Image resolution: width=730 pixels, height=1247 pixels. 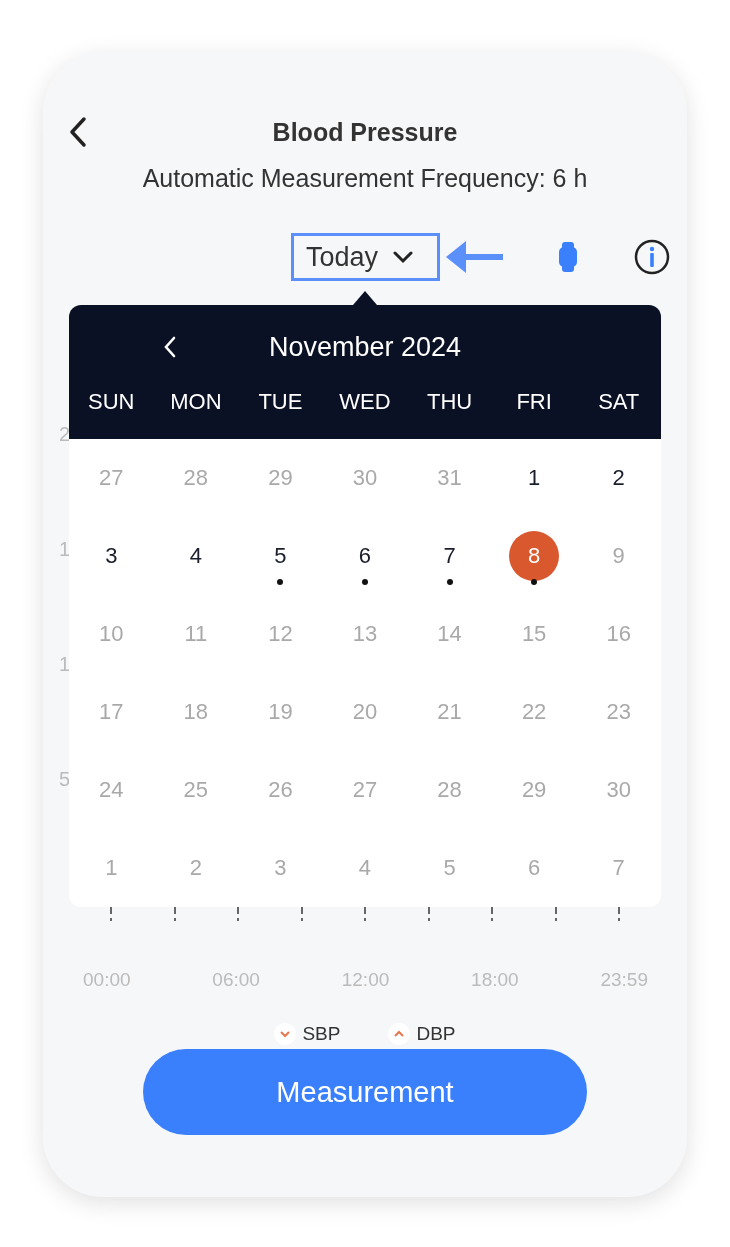 I want to click on calendar-day: 25, so click(x=195, y=790).